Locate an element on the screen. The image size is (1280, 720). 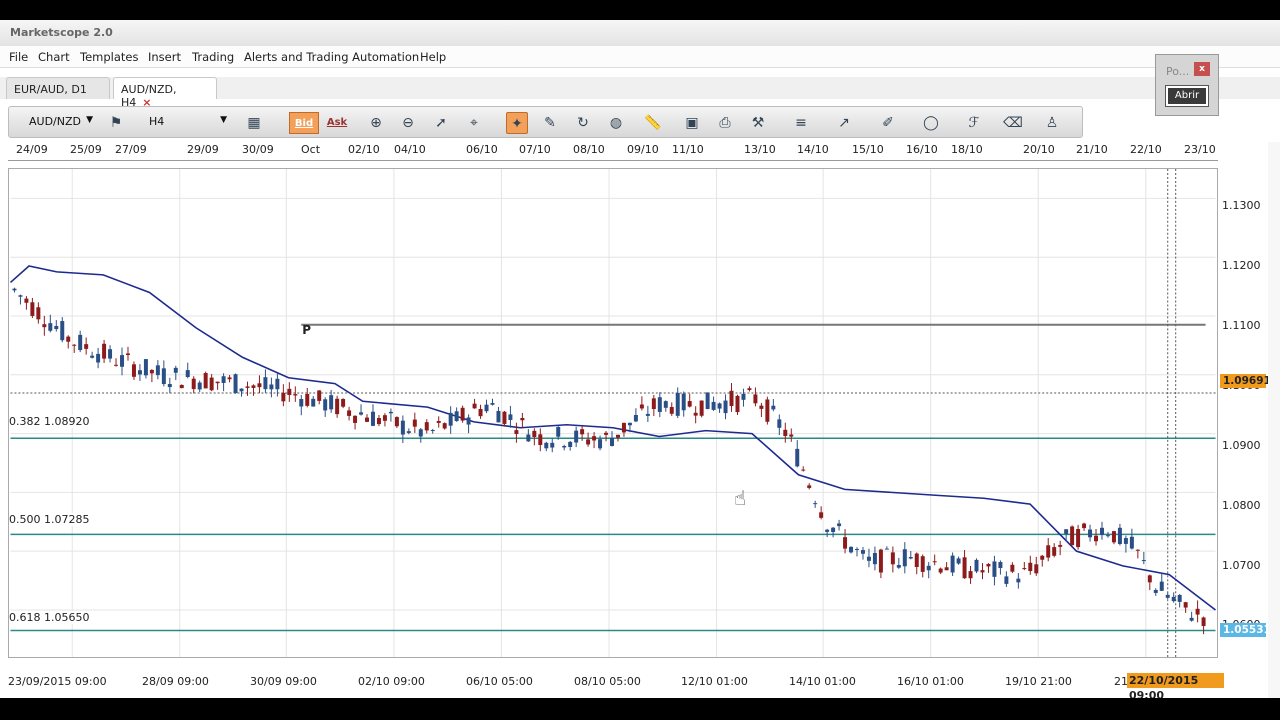
top-date-label: 22/10 is located at coordinates (1146, 149).